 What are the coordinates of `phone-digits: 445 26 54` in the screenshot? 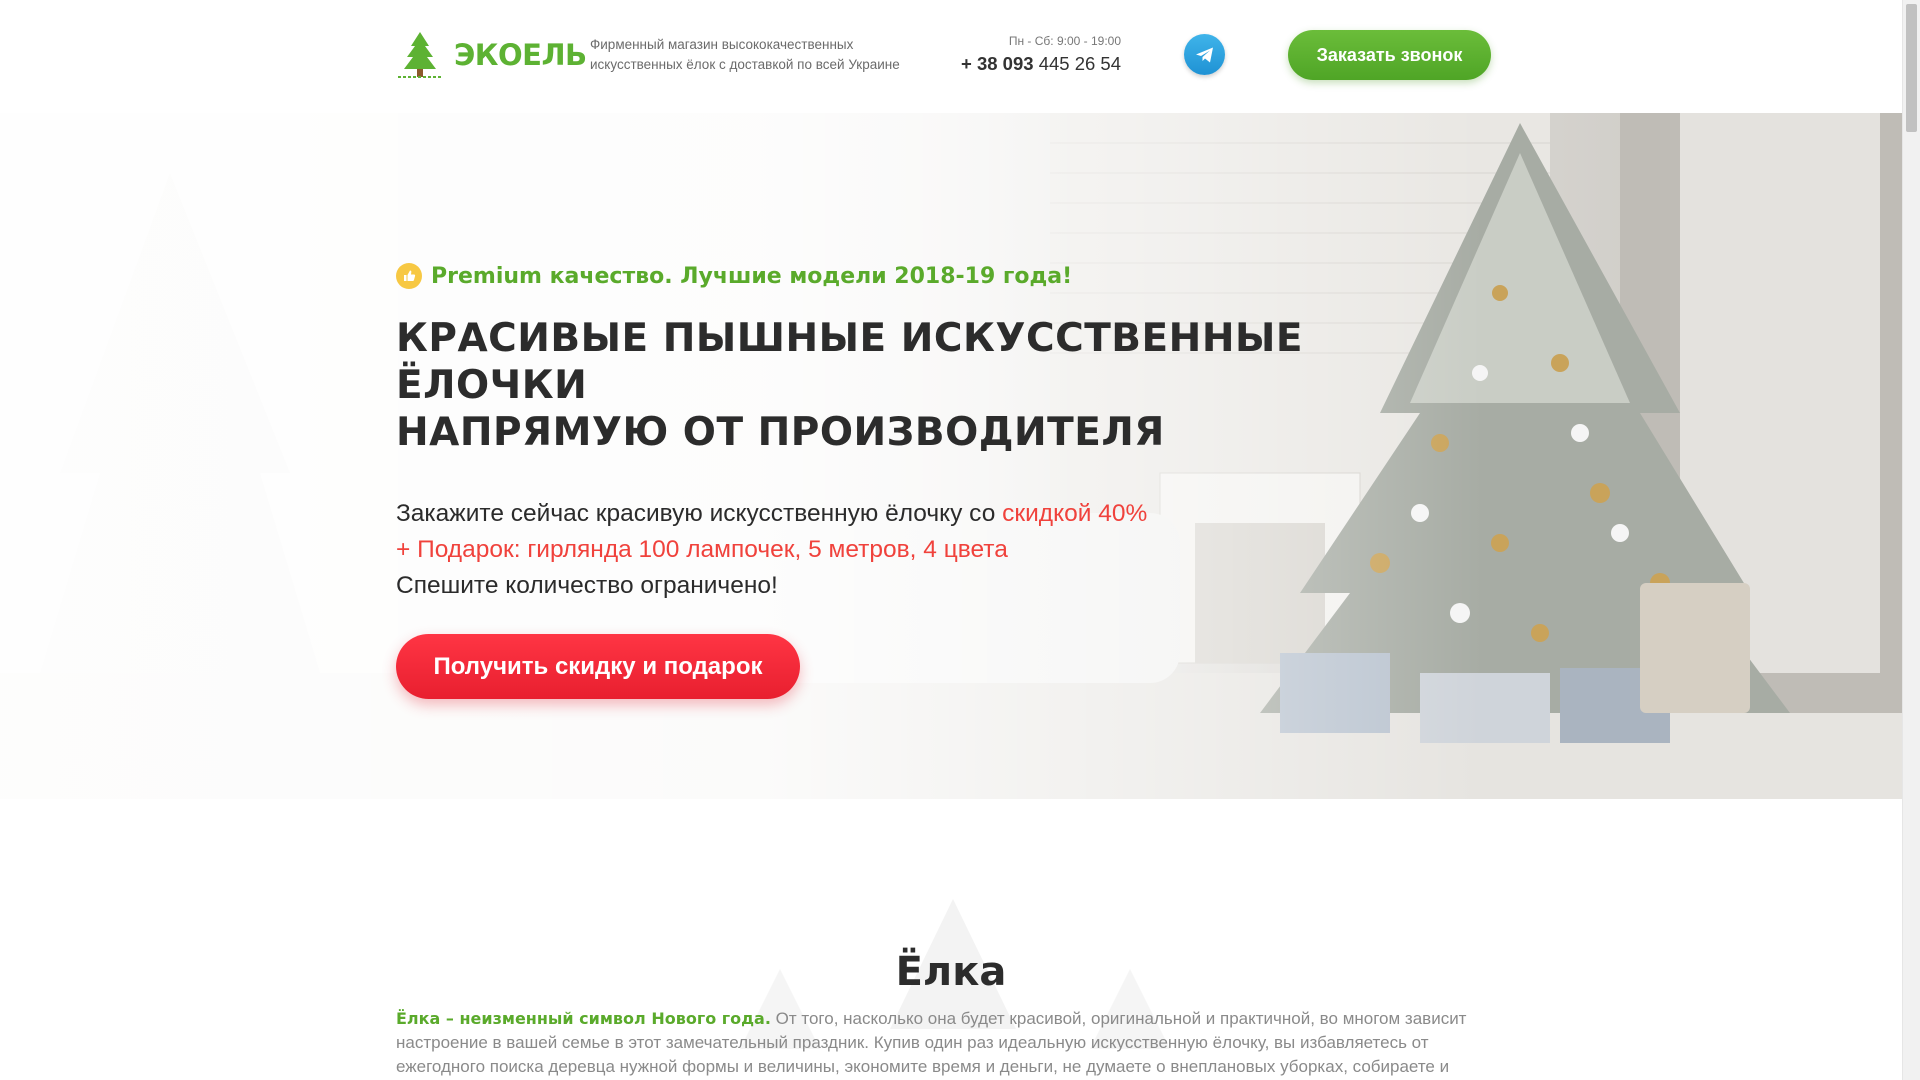 It's located at (1079, 63).